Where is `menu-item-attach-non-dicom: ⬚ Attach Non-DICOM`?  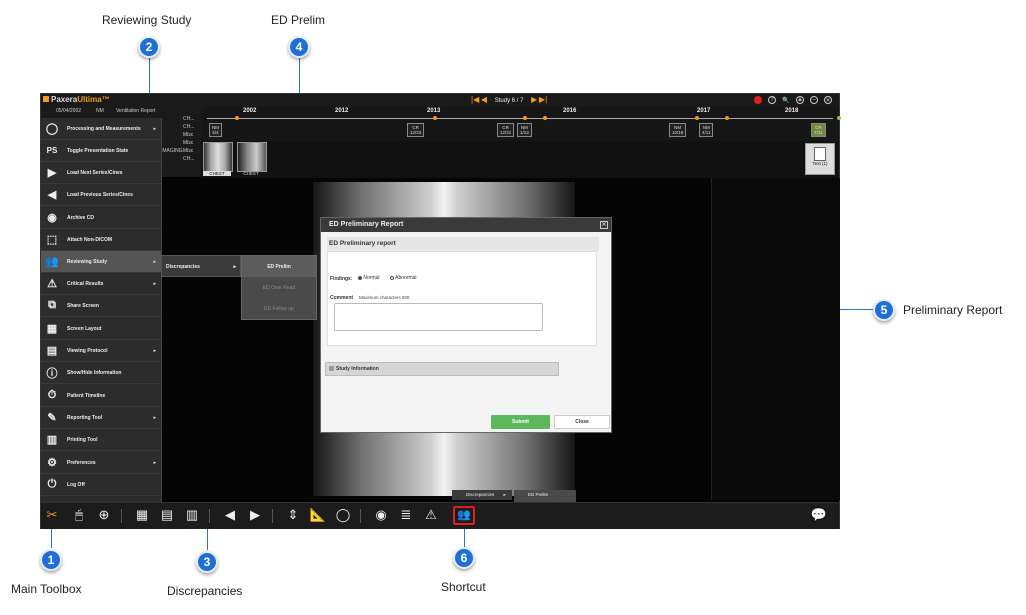 menu-item-attach-non-dicom: ⬚ Attach Non-DICOM is located at coordinates (101, 240).